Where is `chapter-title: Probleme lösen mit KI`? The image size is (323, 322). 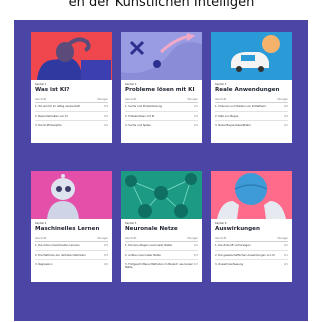 chapter-title: Probleme lösen mit KI is located at coordinates (160, 90).